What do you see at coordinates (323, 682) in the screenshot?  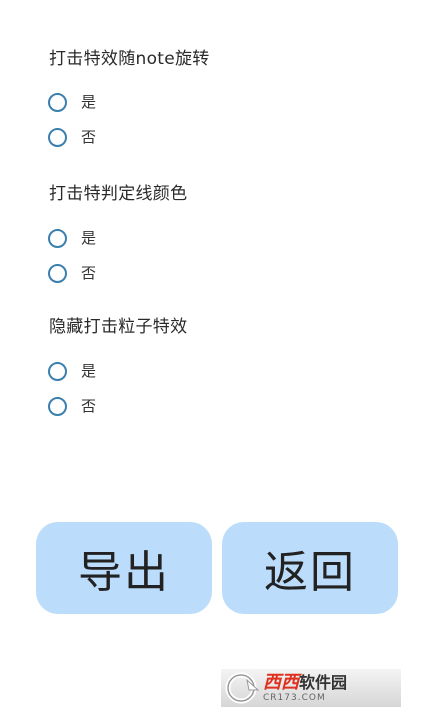 I see `watermark-name-black: 软件园` at bounding box center [323, 682].